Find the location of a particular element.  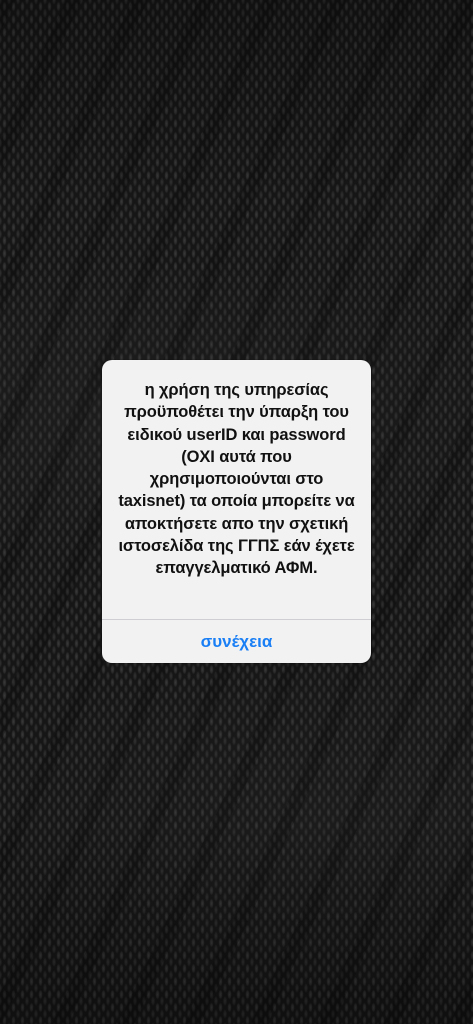

continue-button: συνέχεια is located at coordinates (236, 641).